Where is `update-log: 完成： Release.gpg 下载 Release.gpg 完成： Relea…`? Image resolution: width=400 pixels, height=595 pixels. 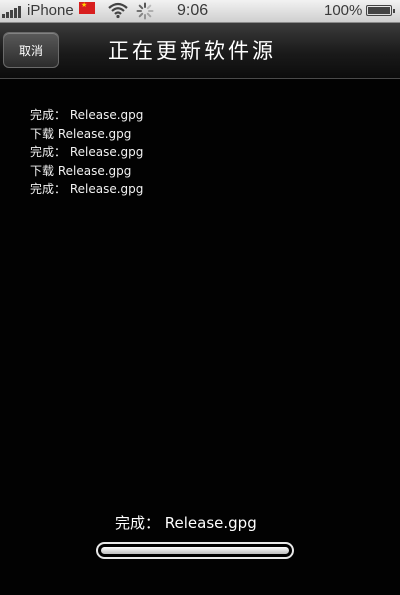
update-log: 完成： Release.gpg 下载 Release.gpg 完成： Relea… is located at coordinates (86, 152).